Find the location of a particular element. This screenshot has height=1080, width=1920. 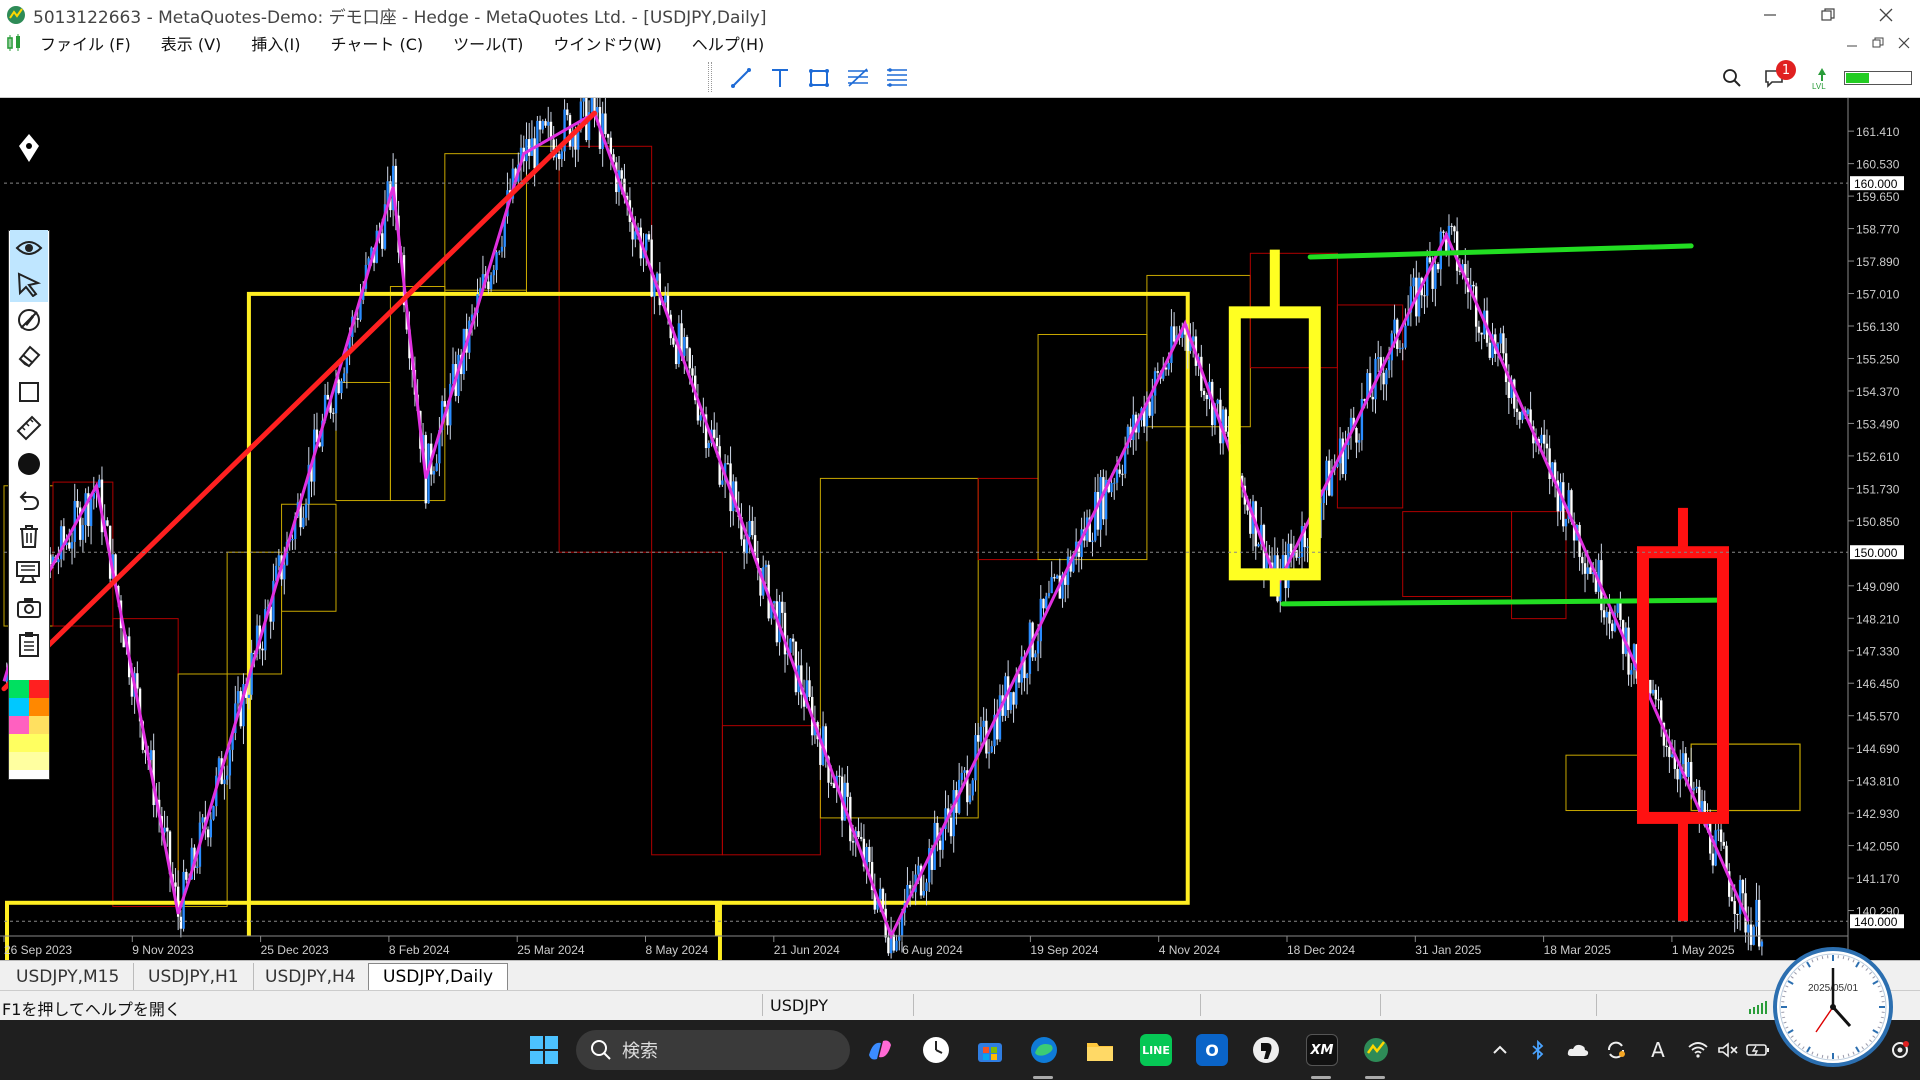

copilot-icon is located at coordinates (880, 1050).